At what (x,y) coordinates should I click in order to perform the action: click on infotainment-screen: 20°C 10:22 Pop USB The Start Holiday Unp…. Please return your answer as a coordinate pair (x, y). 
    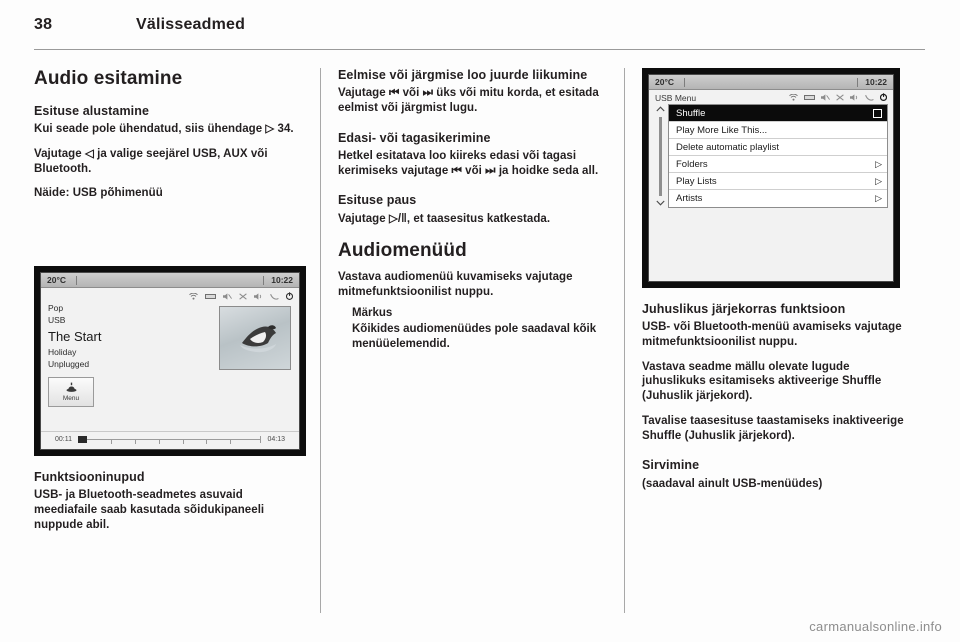
    Looking at the image, I should click on (170, 361).